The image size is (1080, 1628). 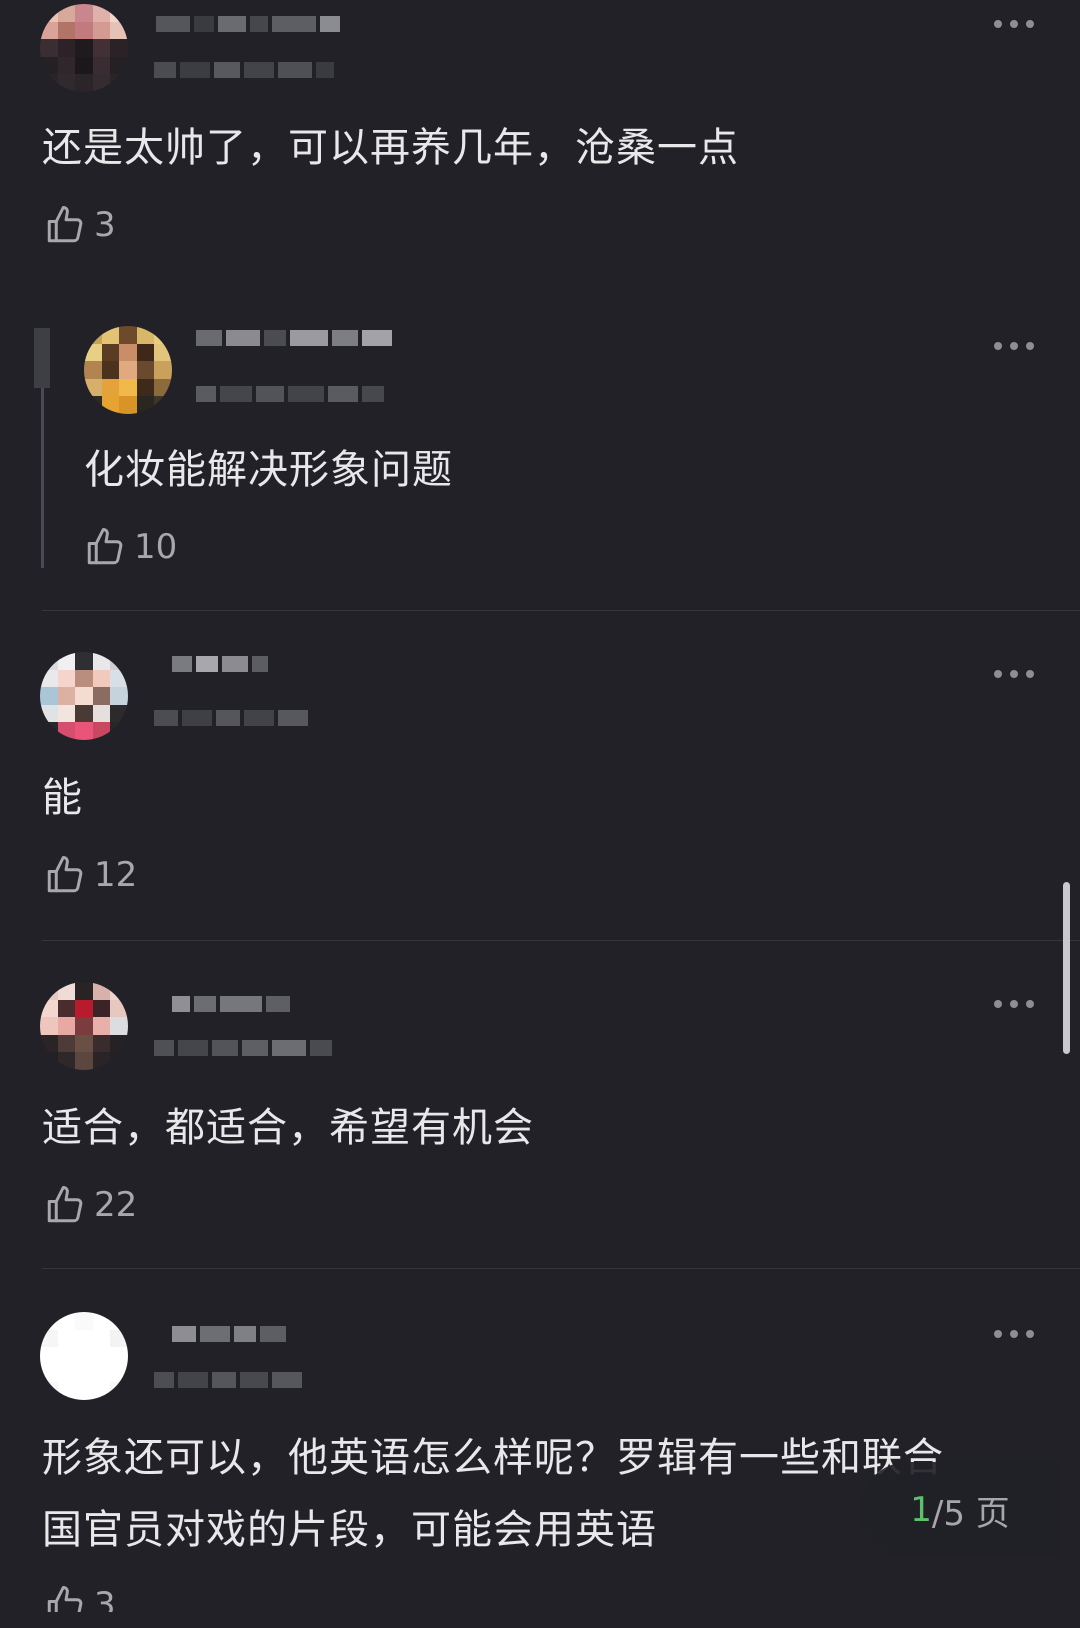 I want to click on like-button: 3, so click(x=80, y=225).